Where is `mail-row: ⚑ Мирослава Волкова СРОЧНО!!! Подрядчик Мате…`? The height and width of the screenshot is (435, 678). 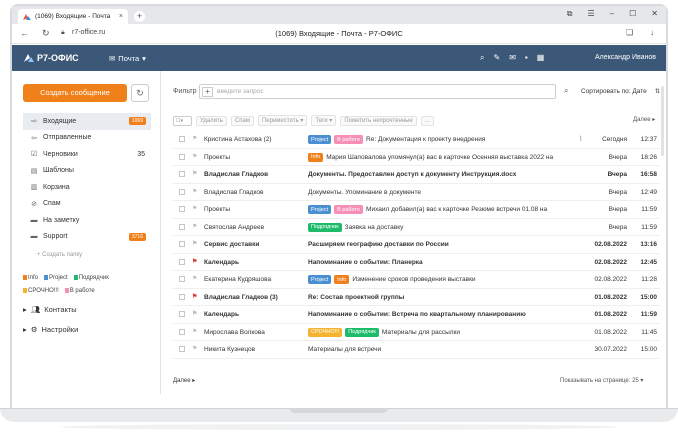
mail-row: ⚑ Мирослава Волкова СРОЧНО!!! Подрядчик Мате… is located at coordinates (416, 332).